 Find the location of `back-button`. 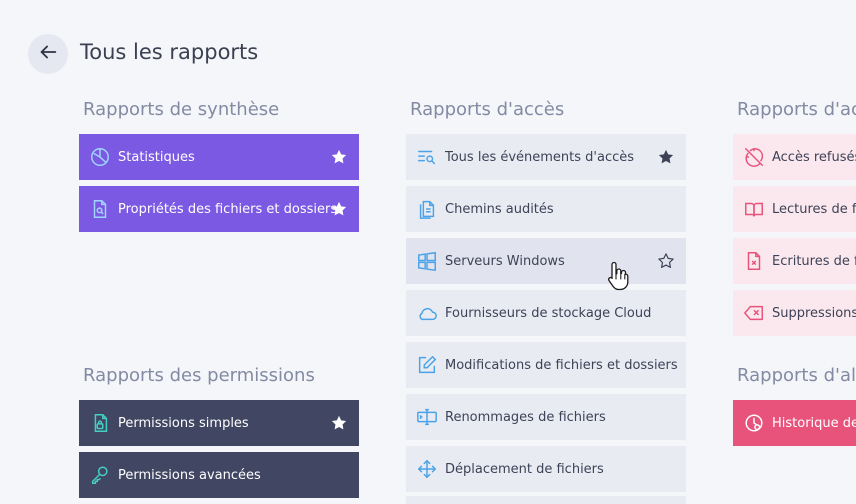

back-button is located at coordinates (48, 54).